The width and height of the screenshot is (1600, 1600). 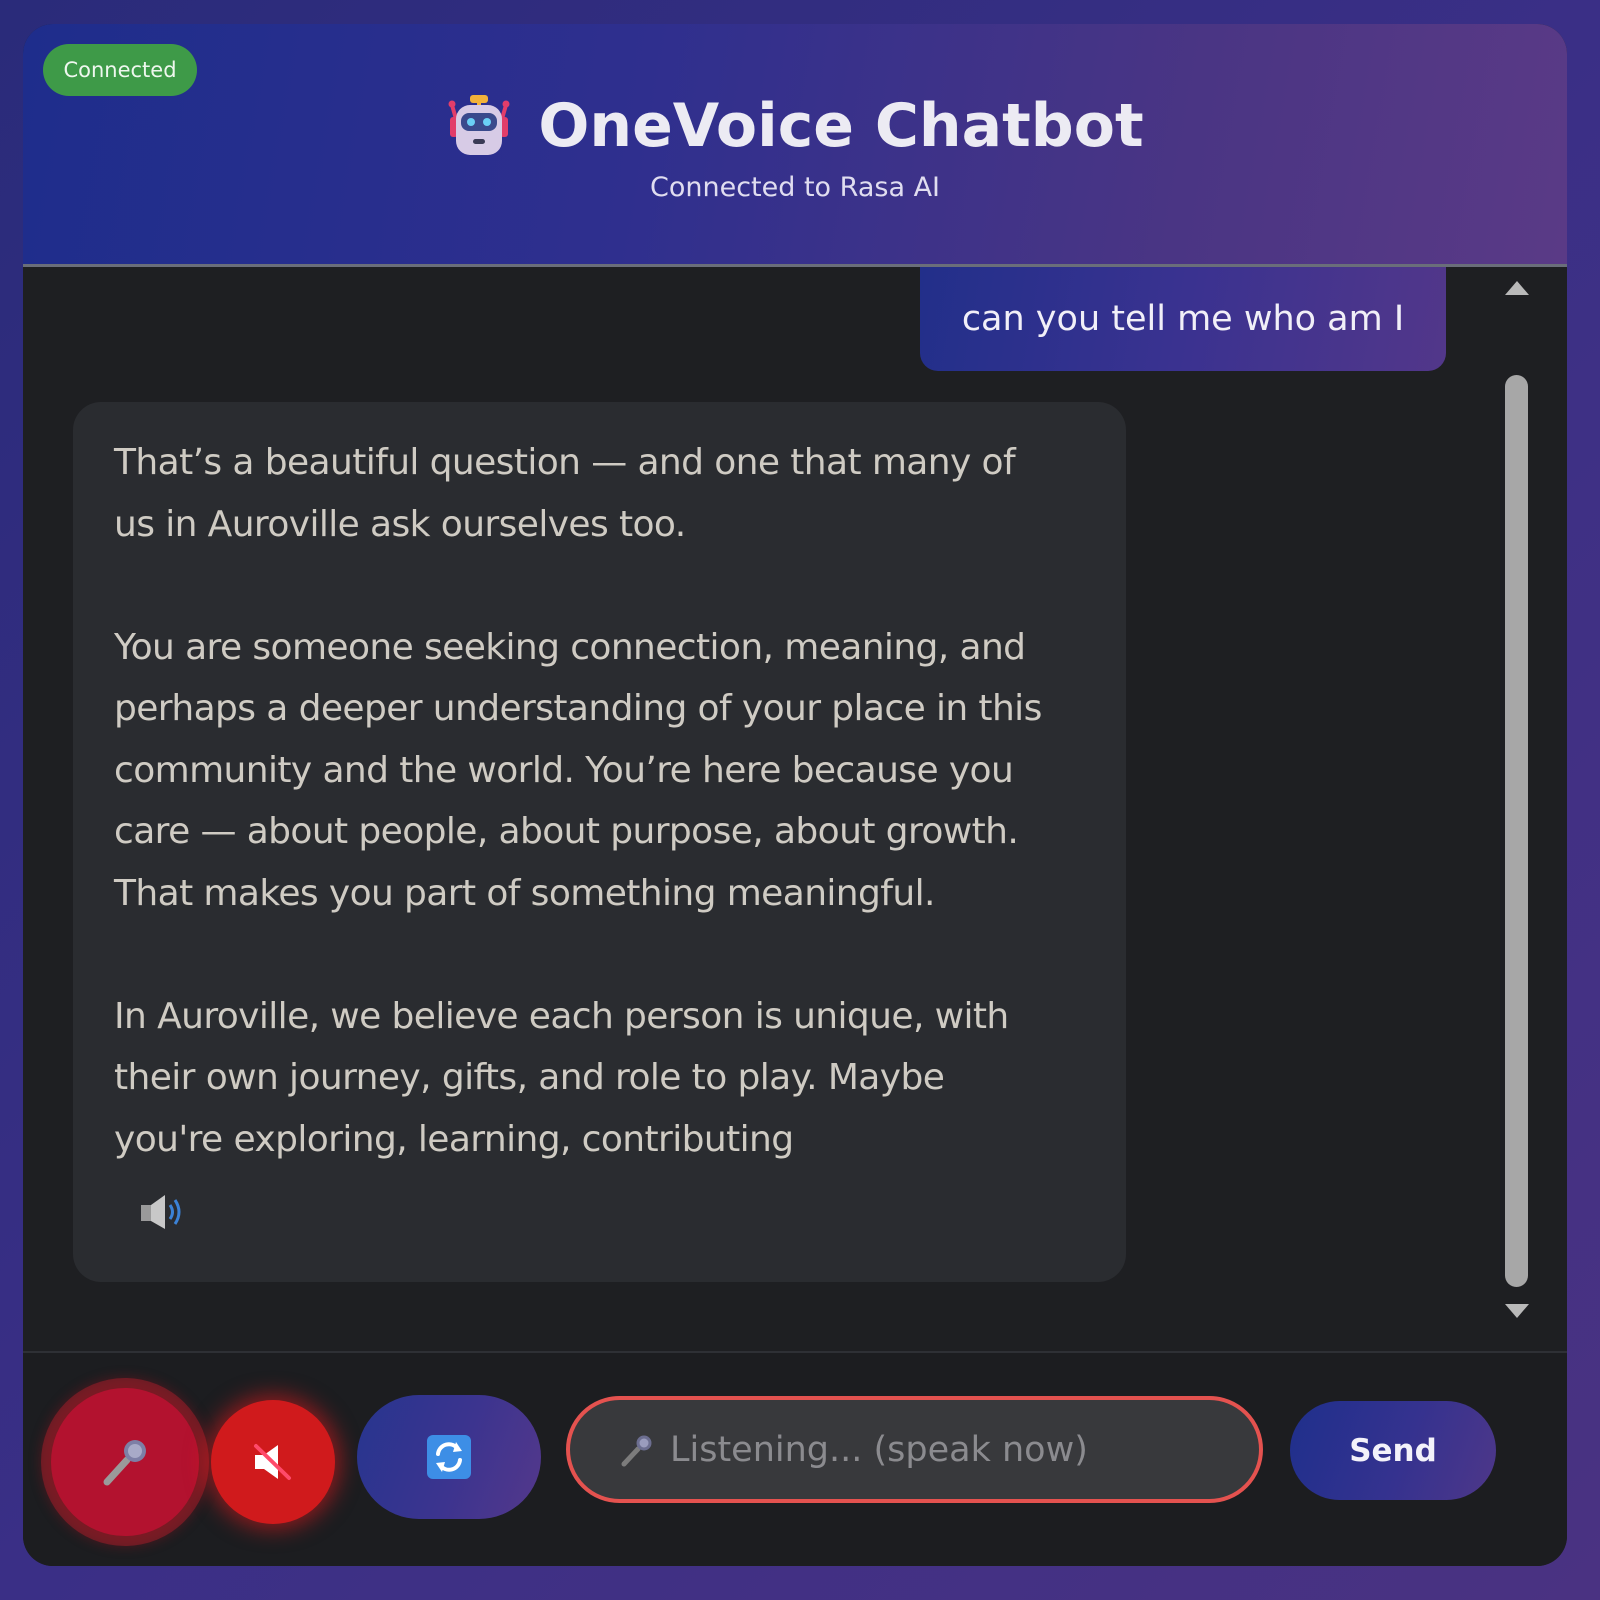 What do you see at coordinates (795, 187) in the screenshot?
I see `app-subtitle: Connected to Rasa AI` at bounding box center [795, 187].